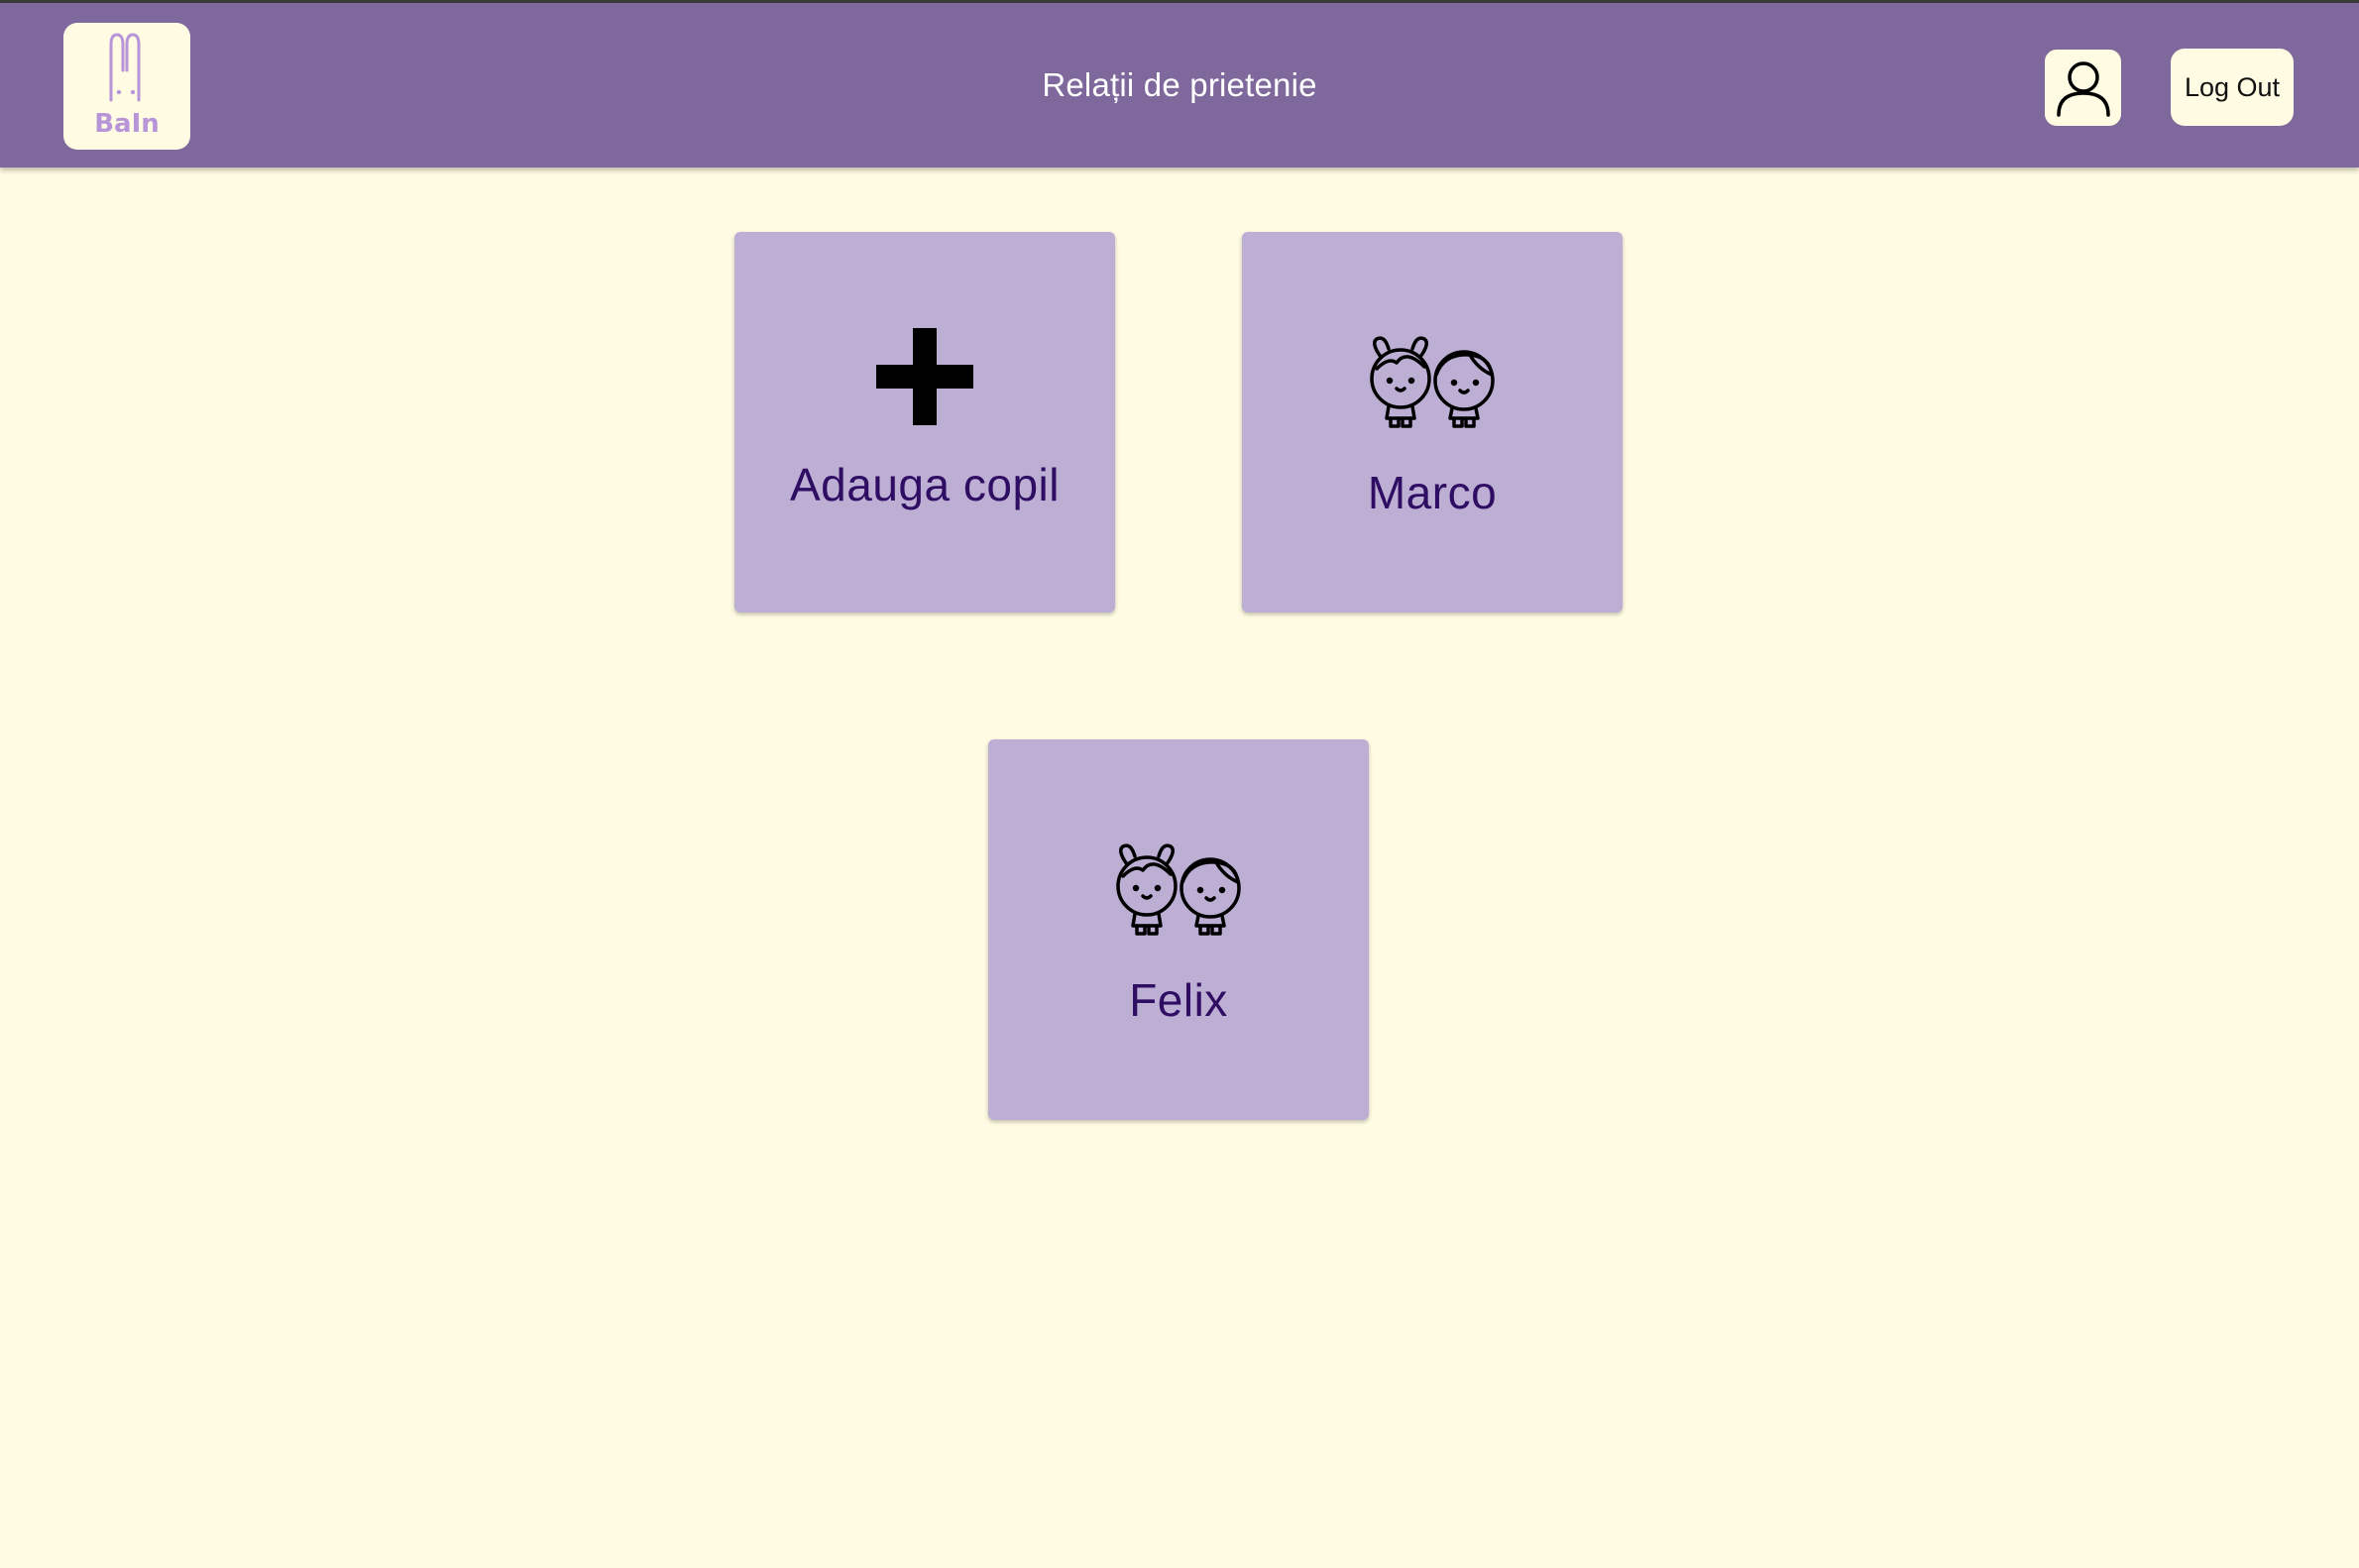  I want to click on card-label: Adauga copil, so click(925, 484).